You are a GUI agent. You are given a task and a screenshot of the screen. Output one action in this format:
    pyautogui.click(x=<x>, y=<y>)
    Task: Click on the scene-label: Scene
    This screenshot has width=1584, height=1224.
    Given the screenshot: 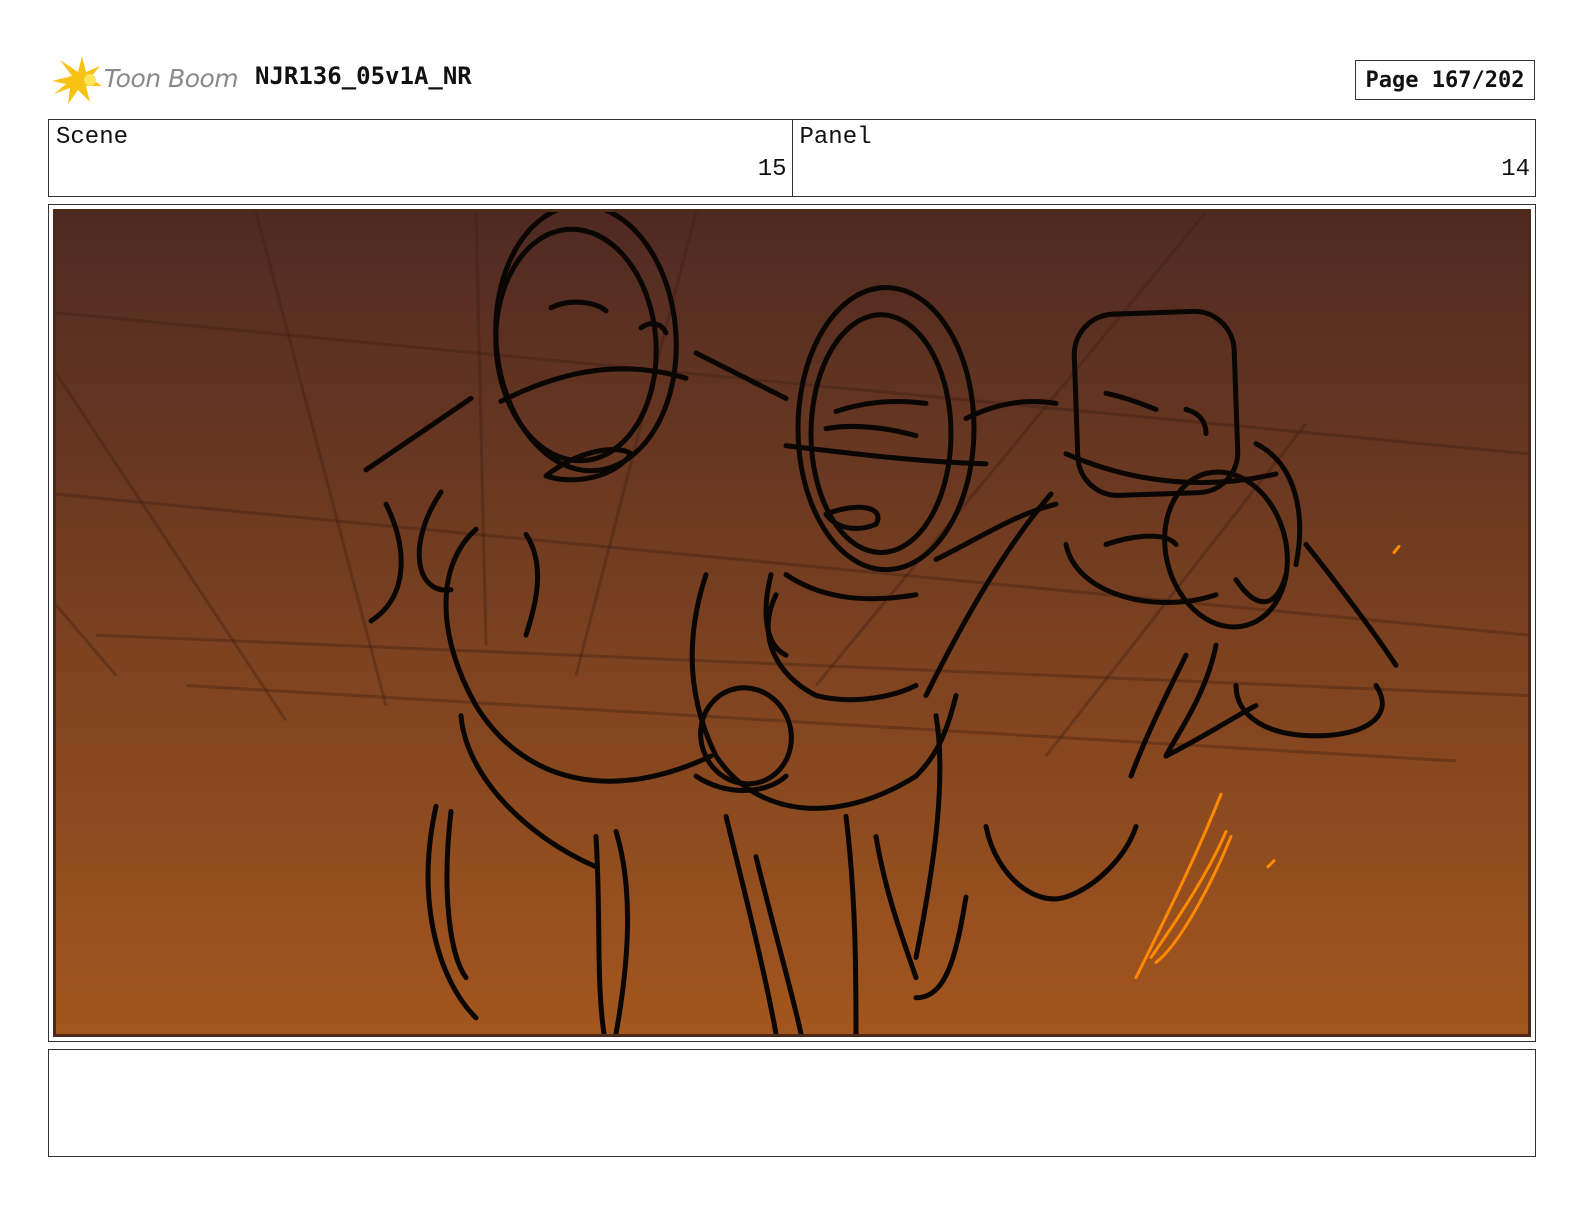 What is the action you would take?
    pyautogui.click(x=92, y=137)
    